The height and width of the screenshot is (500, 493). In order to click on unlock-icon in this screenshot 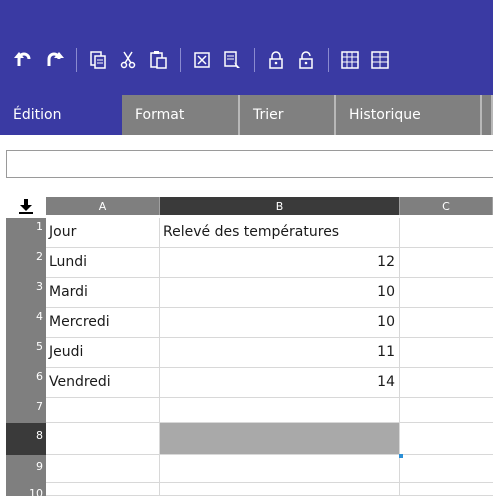, I will do `click(306, 60)`.